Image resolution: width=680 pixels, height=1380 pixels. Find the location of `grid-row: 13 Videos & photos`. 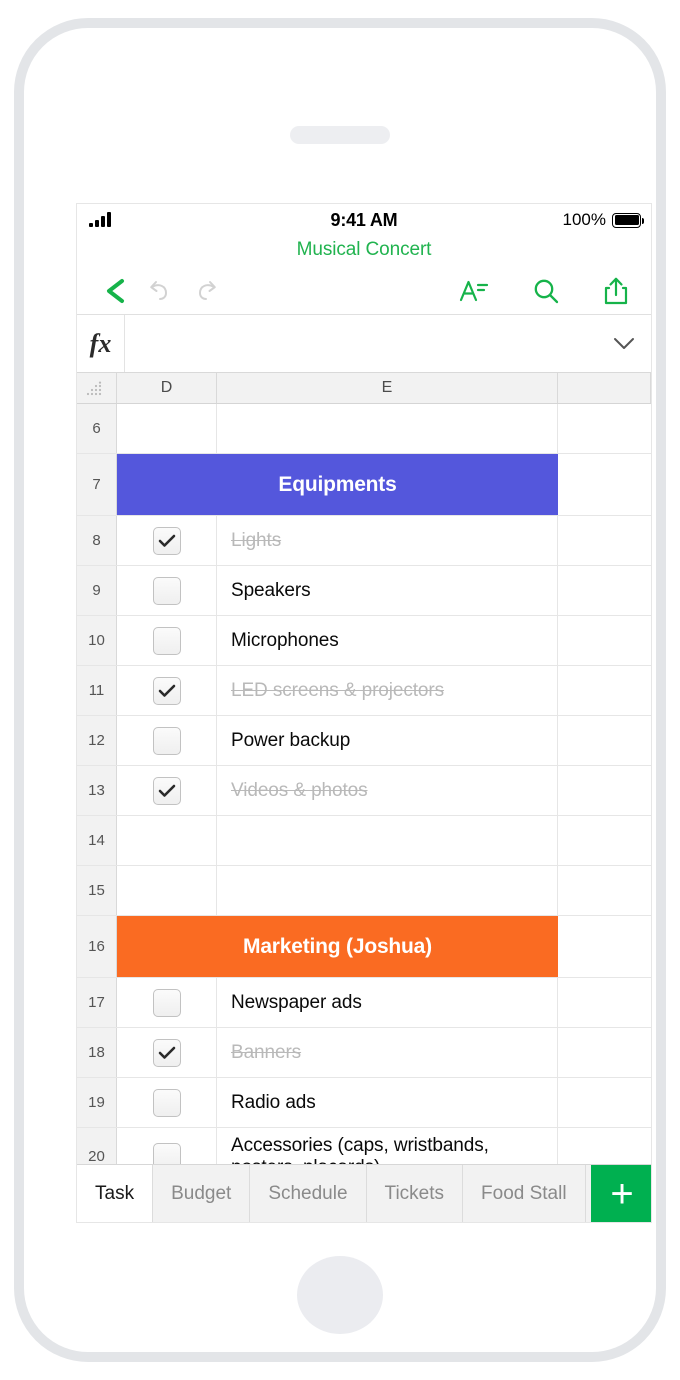

grid-row: 13 Videos & photos is located at coordinates (364, 791).